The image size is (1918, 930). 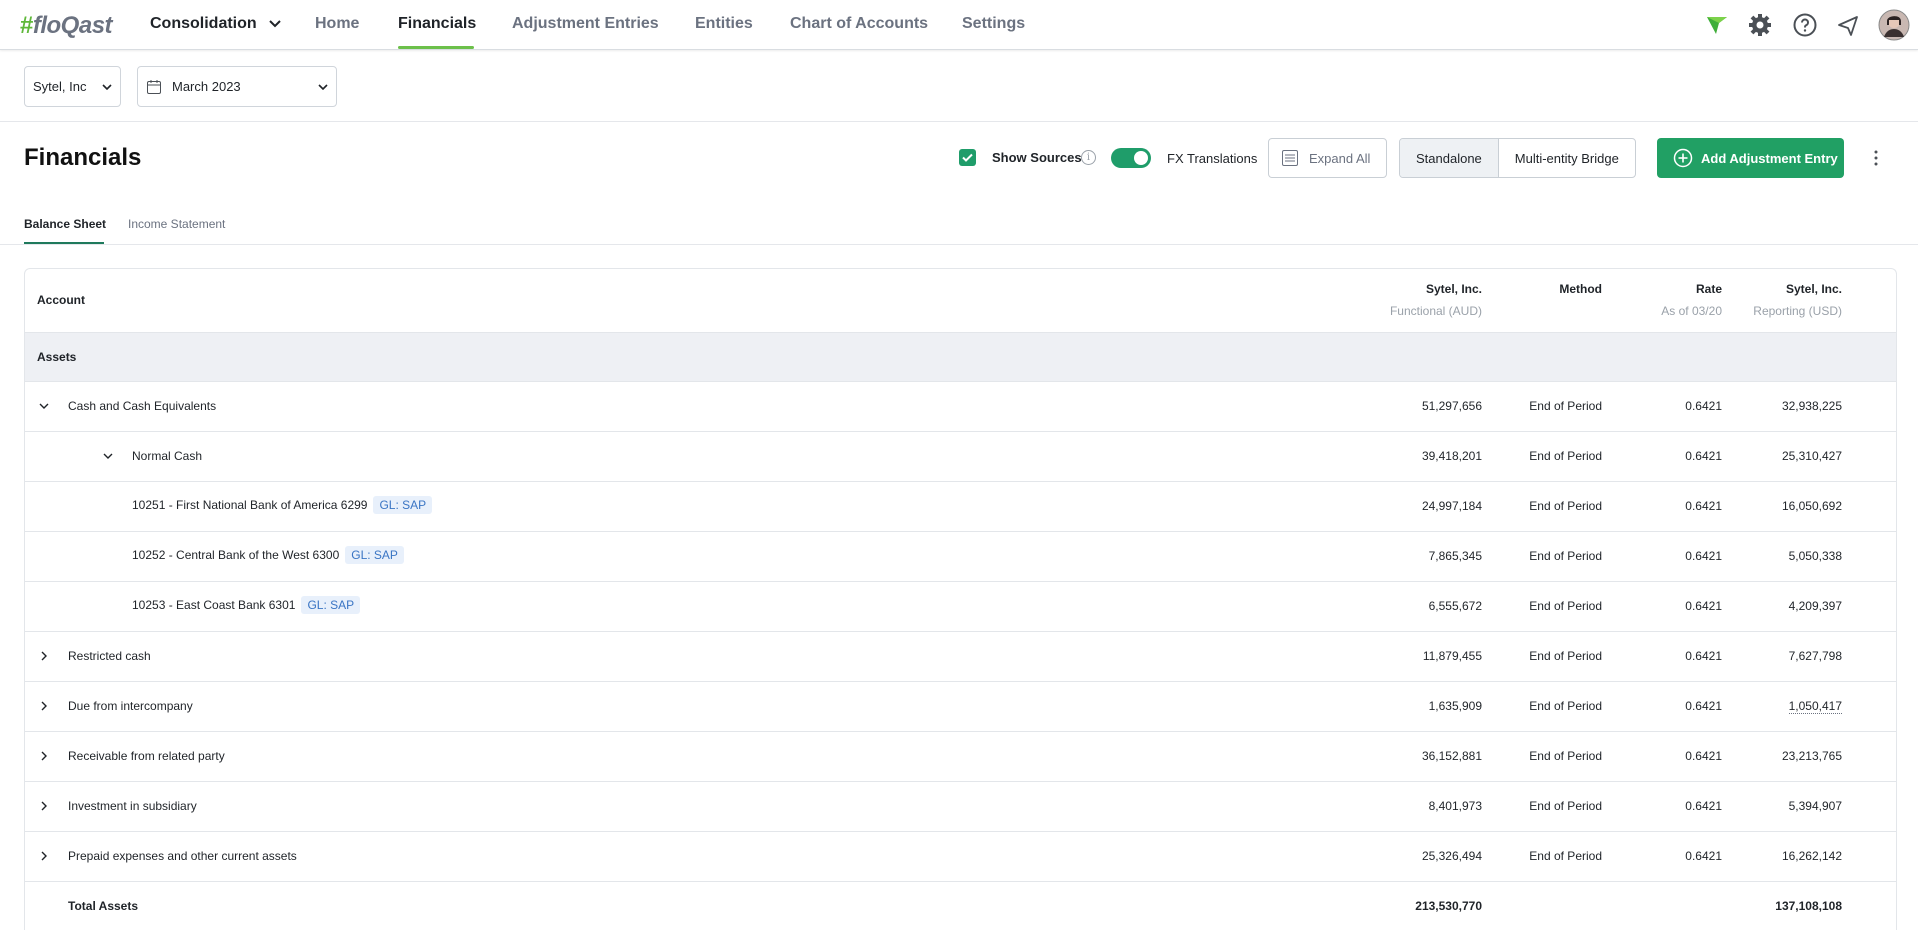 What do you see at coordinates (66, 26) in the screenshot?
I see `floqast-logo: #floQast` at bounding box center [66, 26].